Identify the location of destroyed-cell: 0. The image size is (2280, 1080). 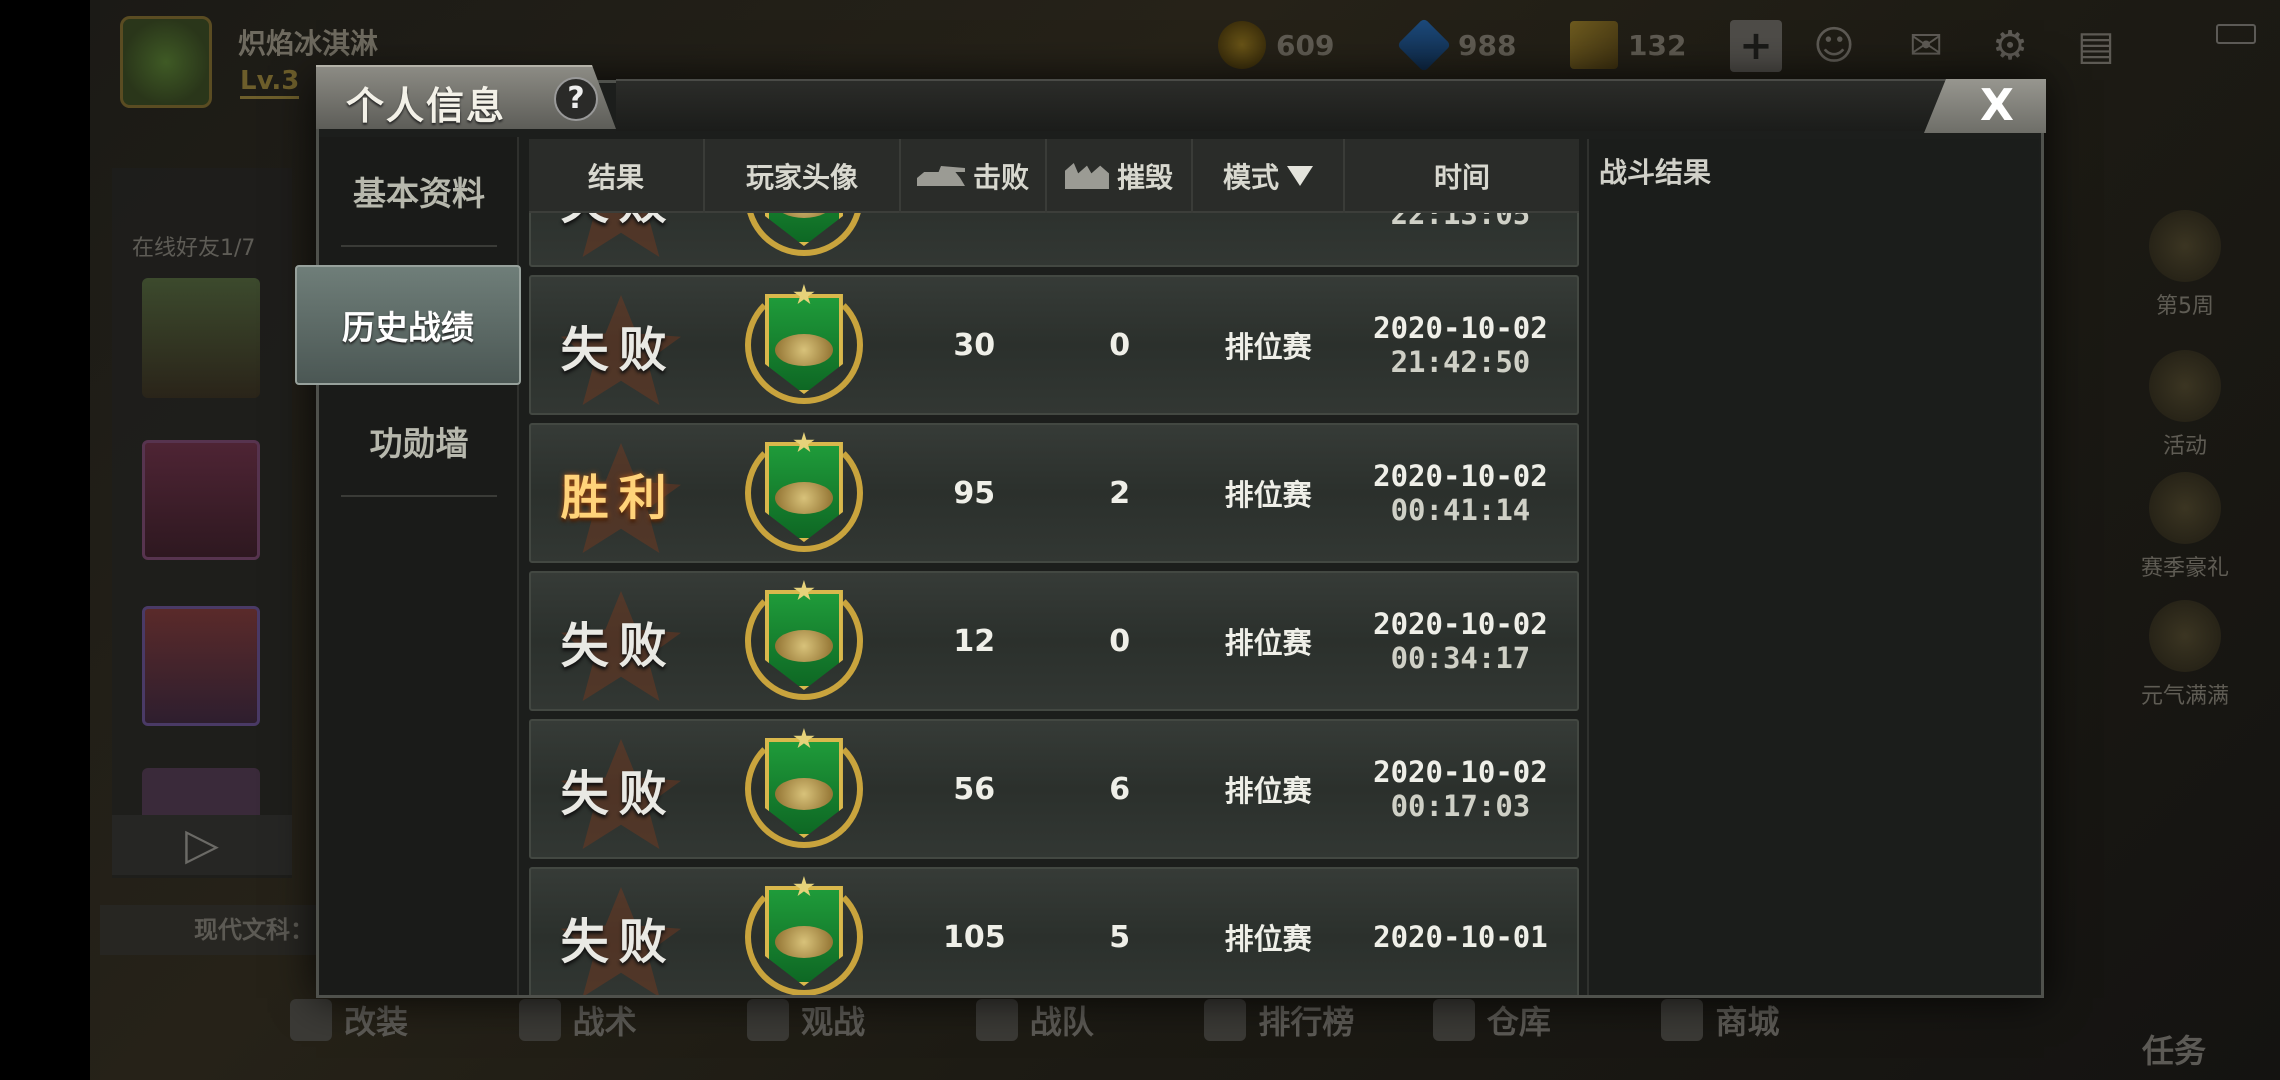
(1120, 641).